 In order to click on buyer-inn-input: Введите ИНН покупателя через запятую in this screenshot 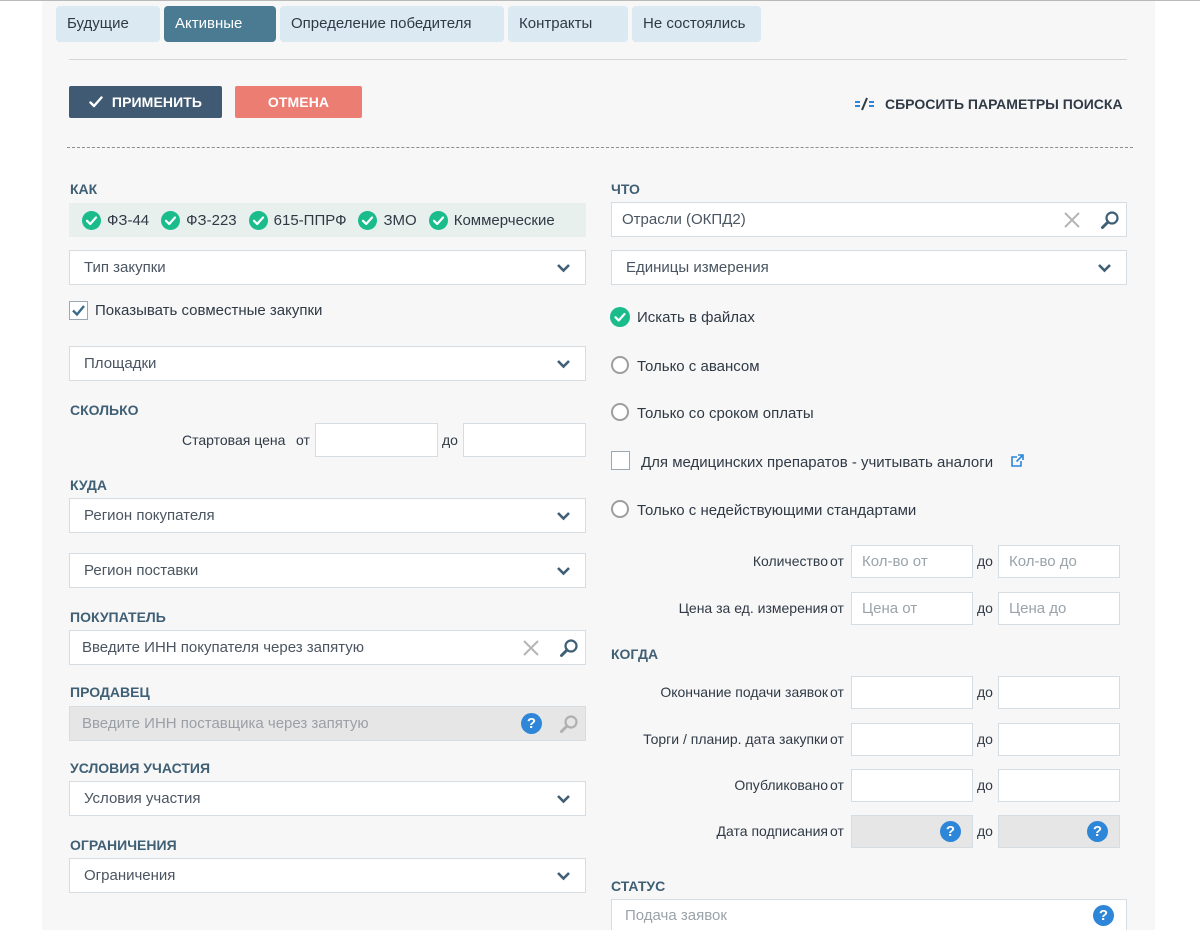, I will do `click(327, 647)`.